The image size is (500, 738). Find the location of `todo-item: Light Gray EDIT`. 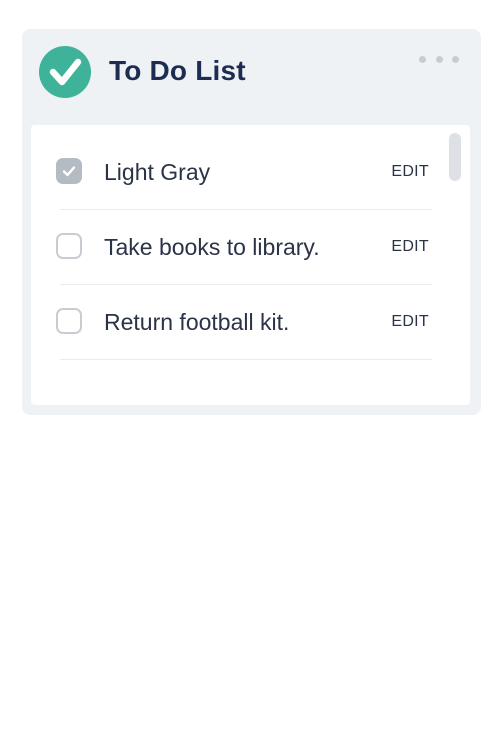

todo-item: Light Gray EDIT is located at coordinates (244, 172).